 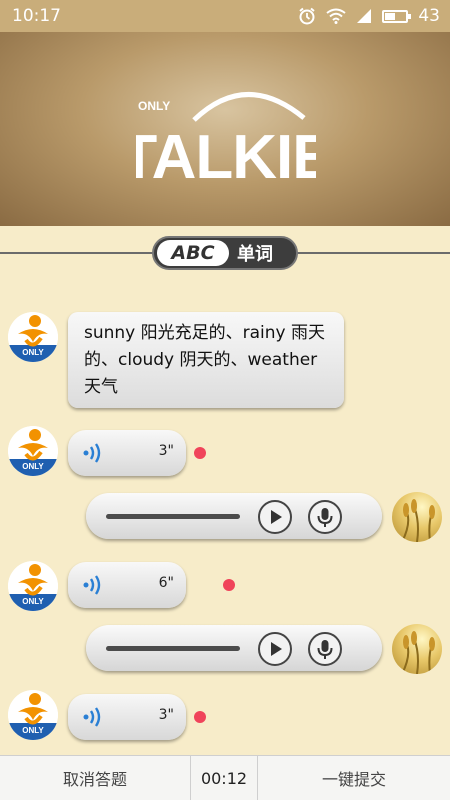 I want to click on wifi-icon, so click(x=336, y=16).